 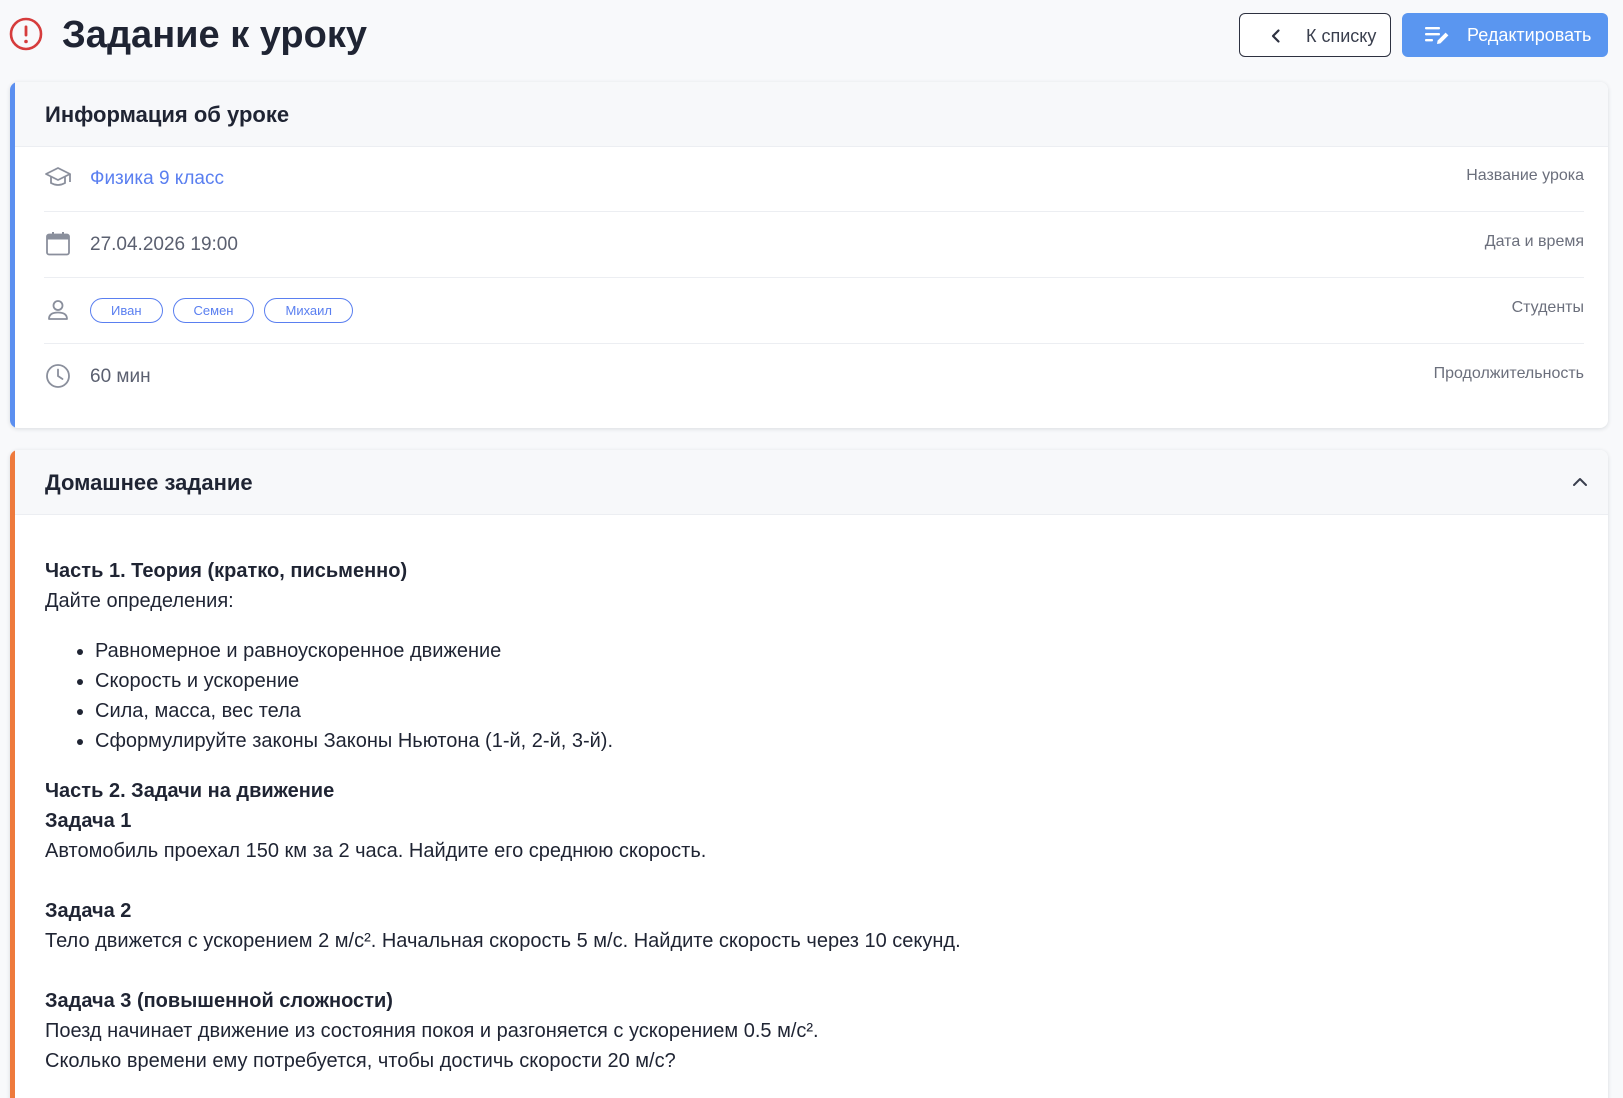 What do you see at coordinates (814, 311) in the screenshot?
I see `info-row-students: Иван Семен Михаил Студенты` at bounding box center [814, 311].